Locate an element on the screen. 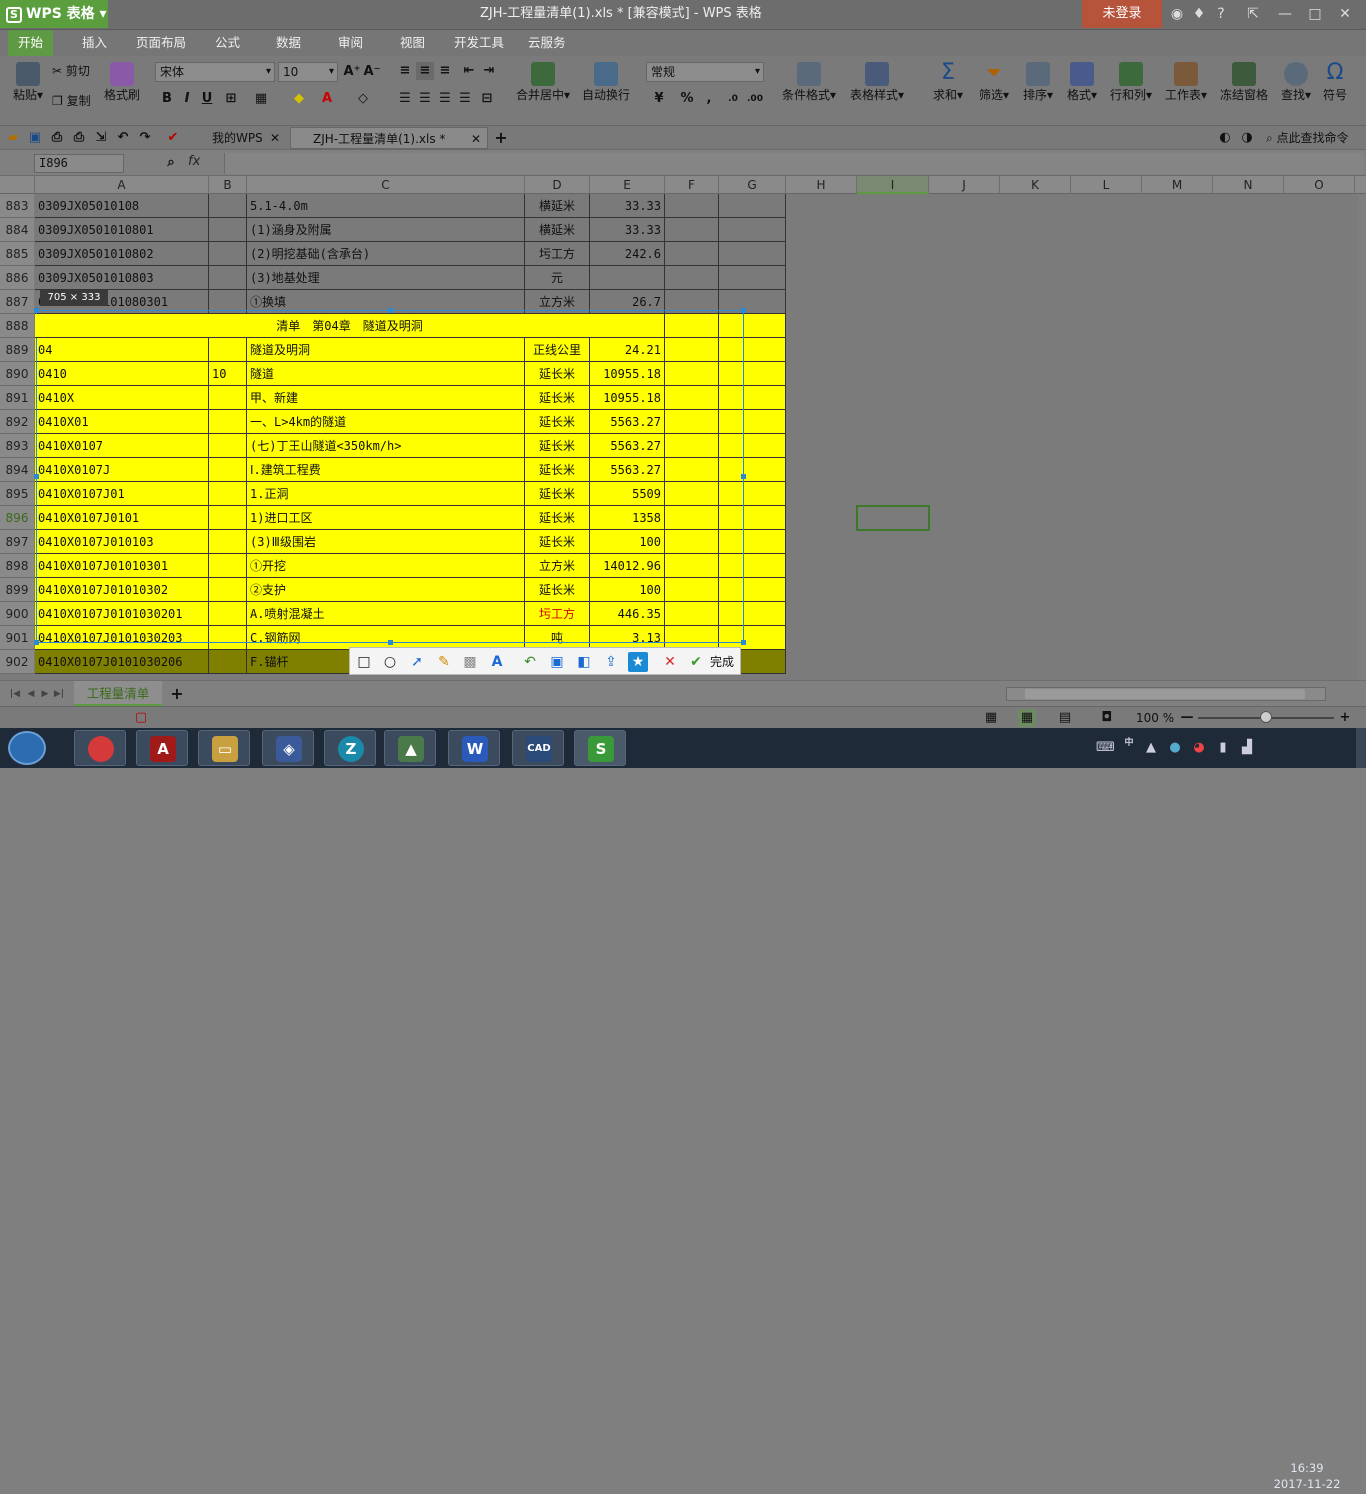 Image resolution: width=1366 pixels, height=1494 pixels. export-icon: ⇲ is located at coordinates (101, 138).